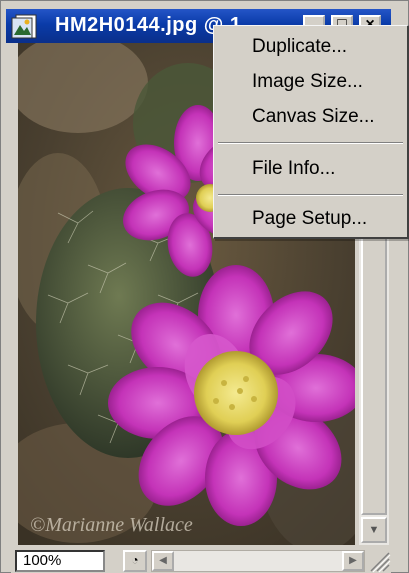 The image size is (409, 573). What do you see at coordinates (374, 530) in the screenshot?
I see `scroll-down-arrow-icon: ▼` at bounding box center [374, 530].